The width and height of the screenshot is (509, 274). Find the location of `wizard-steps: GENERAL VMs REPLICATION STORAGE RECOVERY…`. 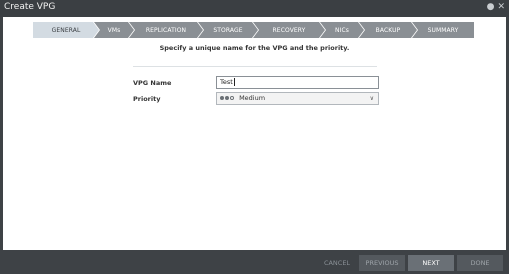

wizard-steps: GENERAL VMs REPLICATION STORAGE RECOVERY… is located at coordinates (253, 30).